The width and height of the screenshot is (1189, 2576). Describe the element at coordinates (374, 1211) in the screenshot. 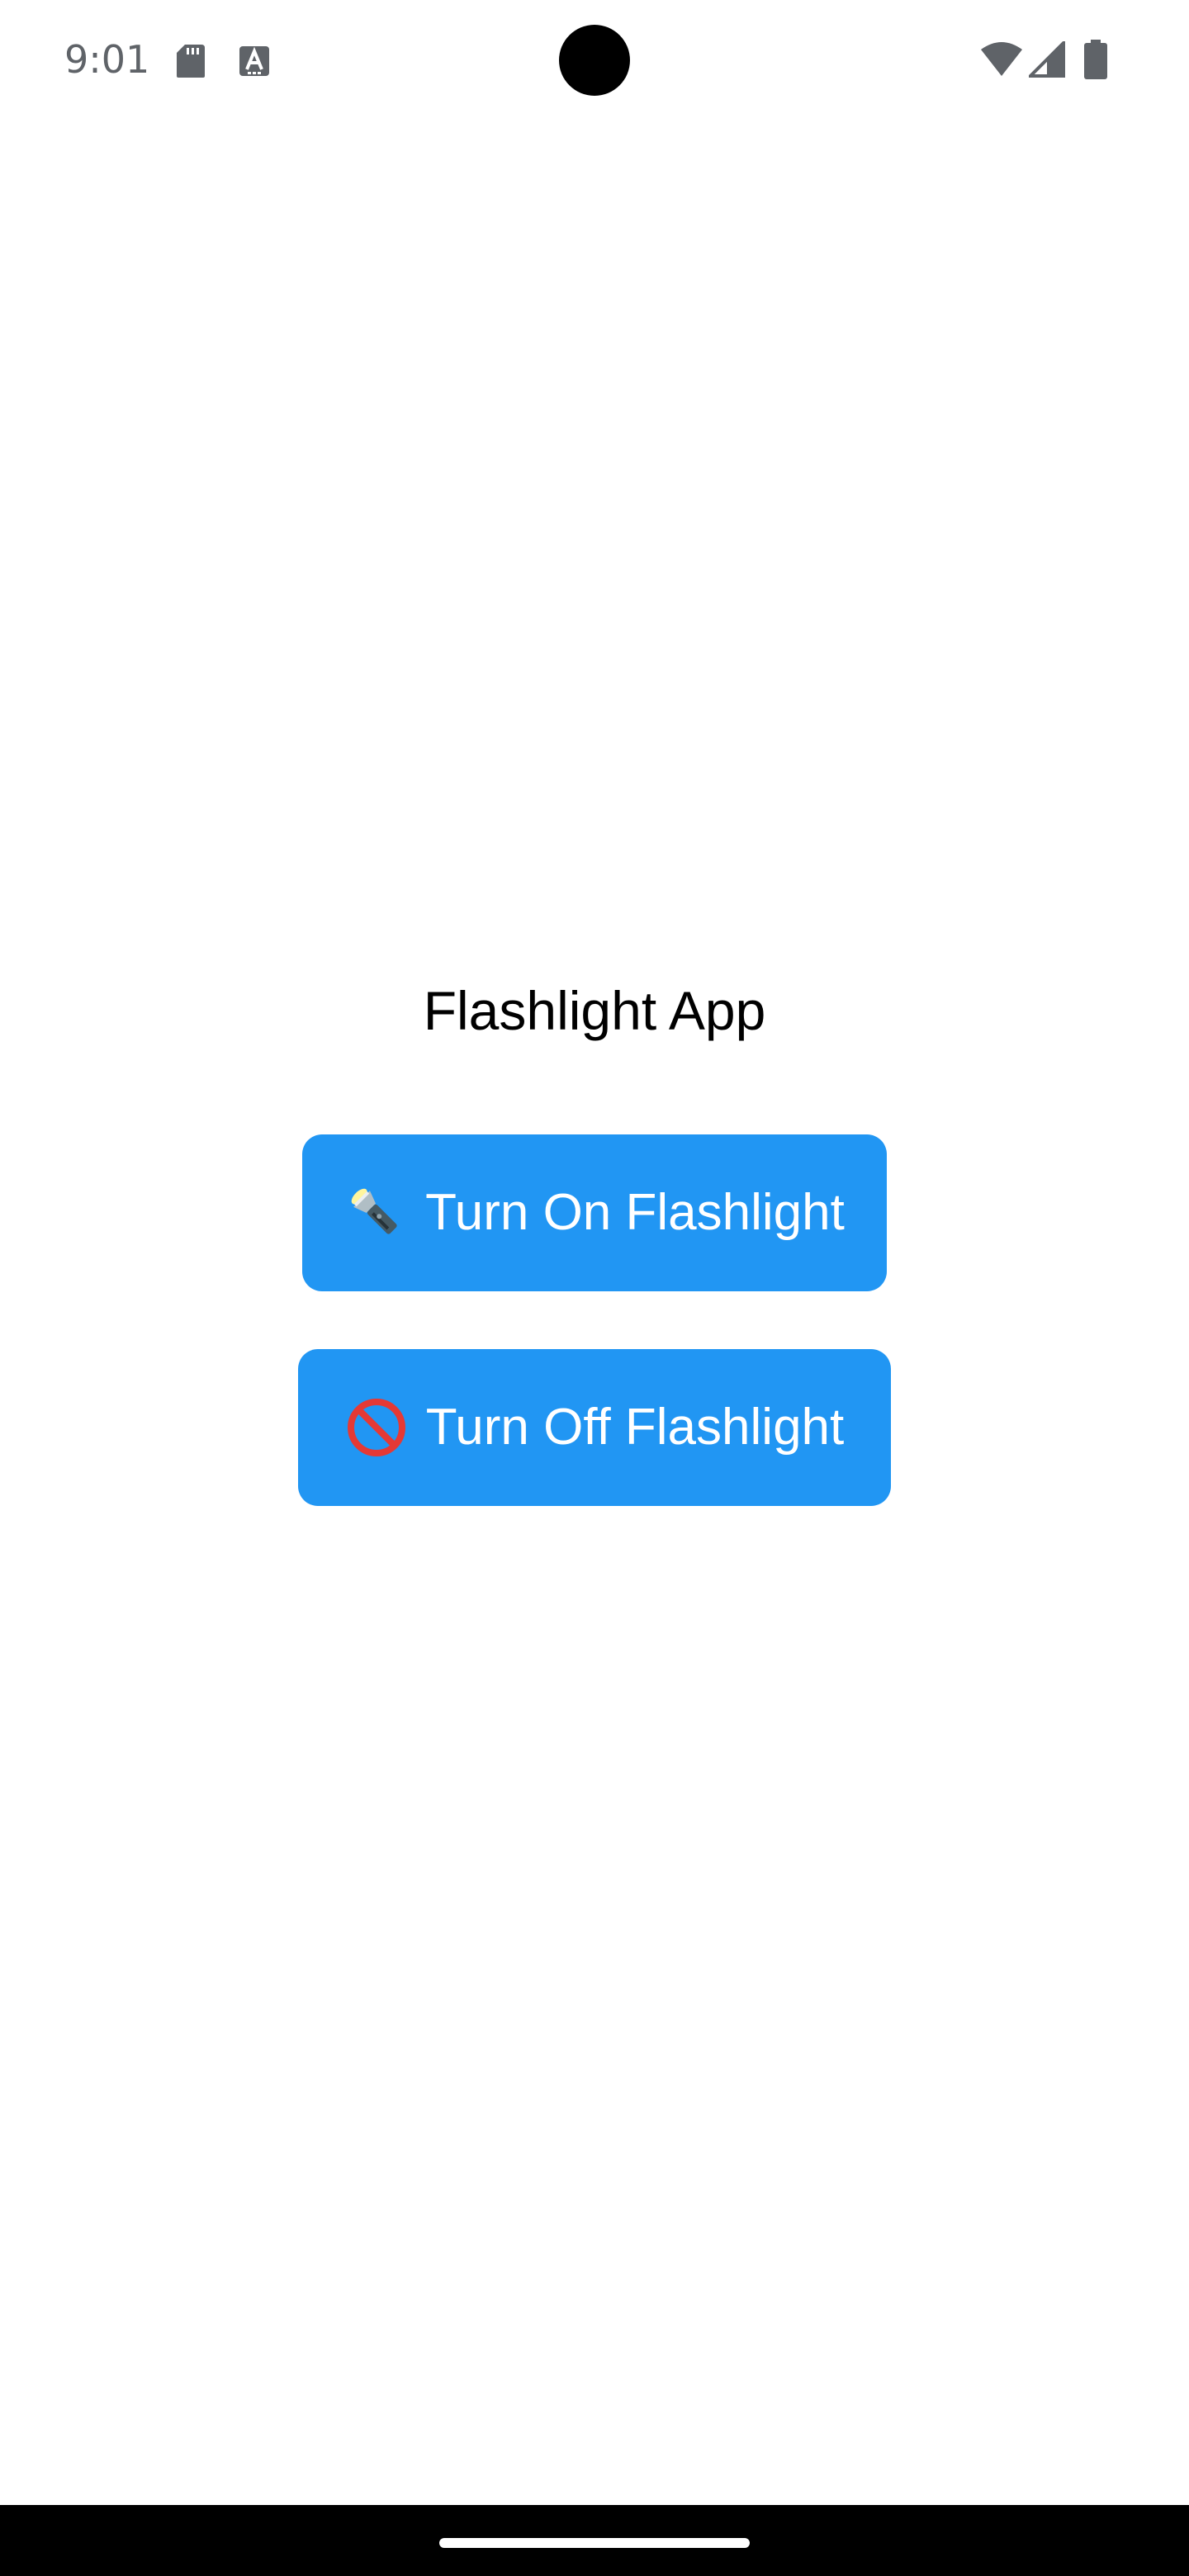

I see `flashlight-icon` at that location.